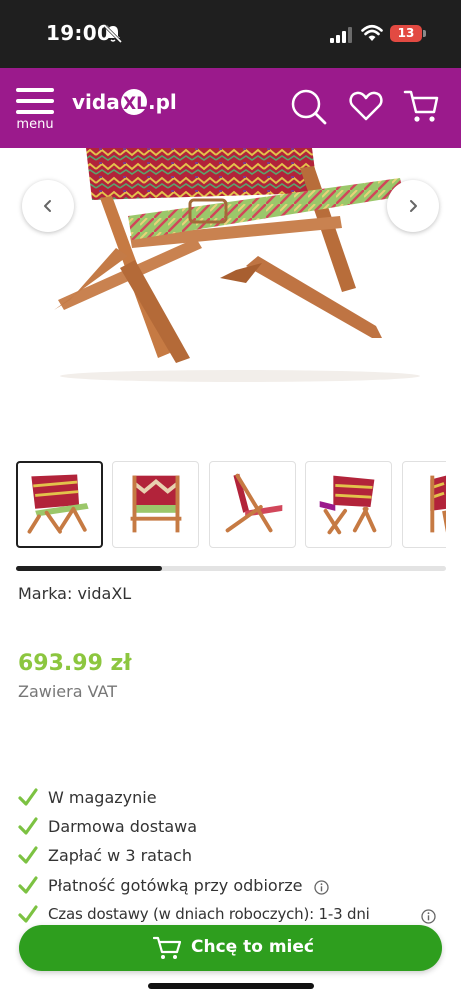  What do you see at coordinates (120, 855) in the screenshot?
I see `feature-text: Zapłać w 3 ratach` at bounding box center [120, 855].